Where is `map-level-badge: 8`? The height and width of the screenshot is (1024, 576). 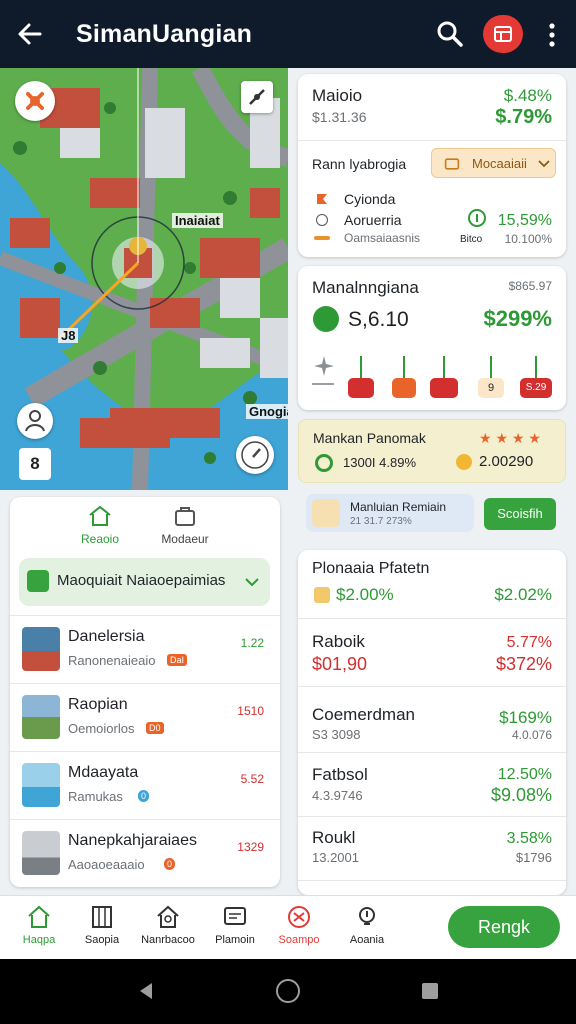 map-level-badge: 8 is located at coordinates (35, 464).